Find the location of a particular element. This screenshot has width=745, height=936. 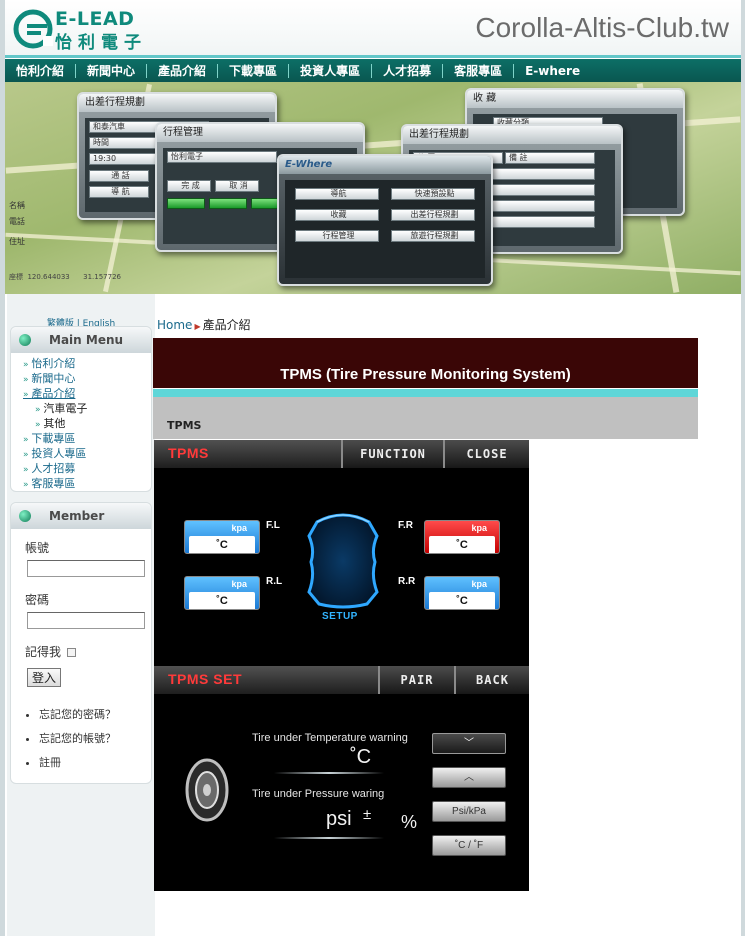

down-arrow-button: ﹀ is located at coordinates (469, 743).